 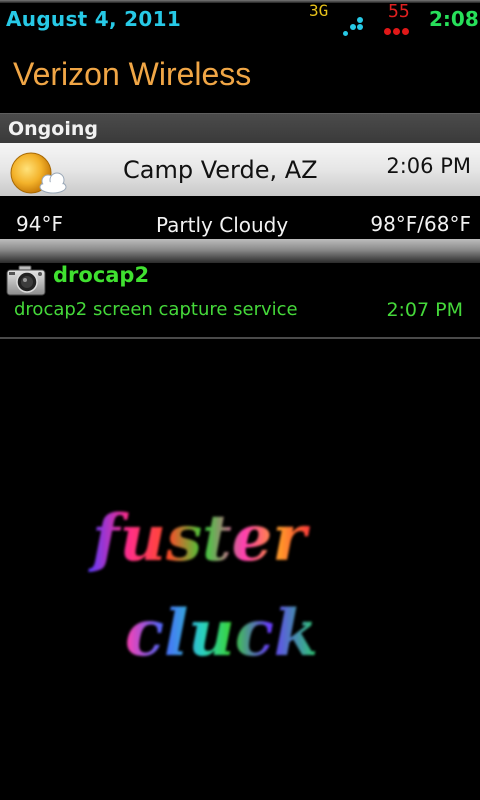 What do you see at coordinates (94, 19) in the screenshot?
I see `status-date: August 4, 2011` at bounding box center [94, 19].